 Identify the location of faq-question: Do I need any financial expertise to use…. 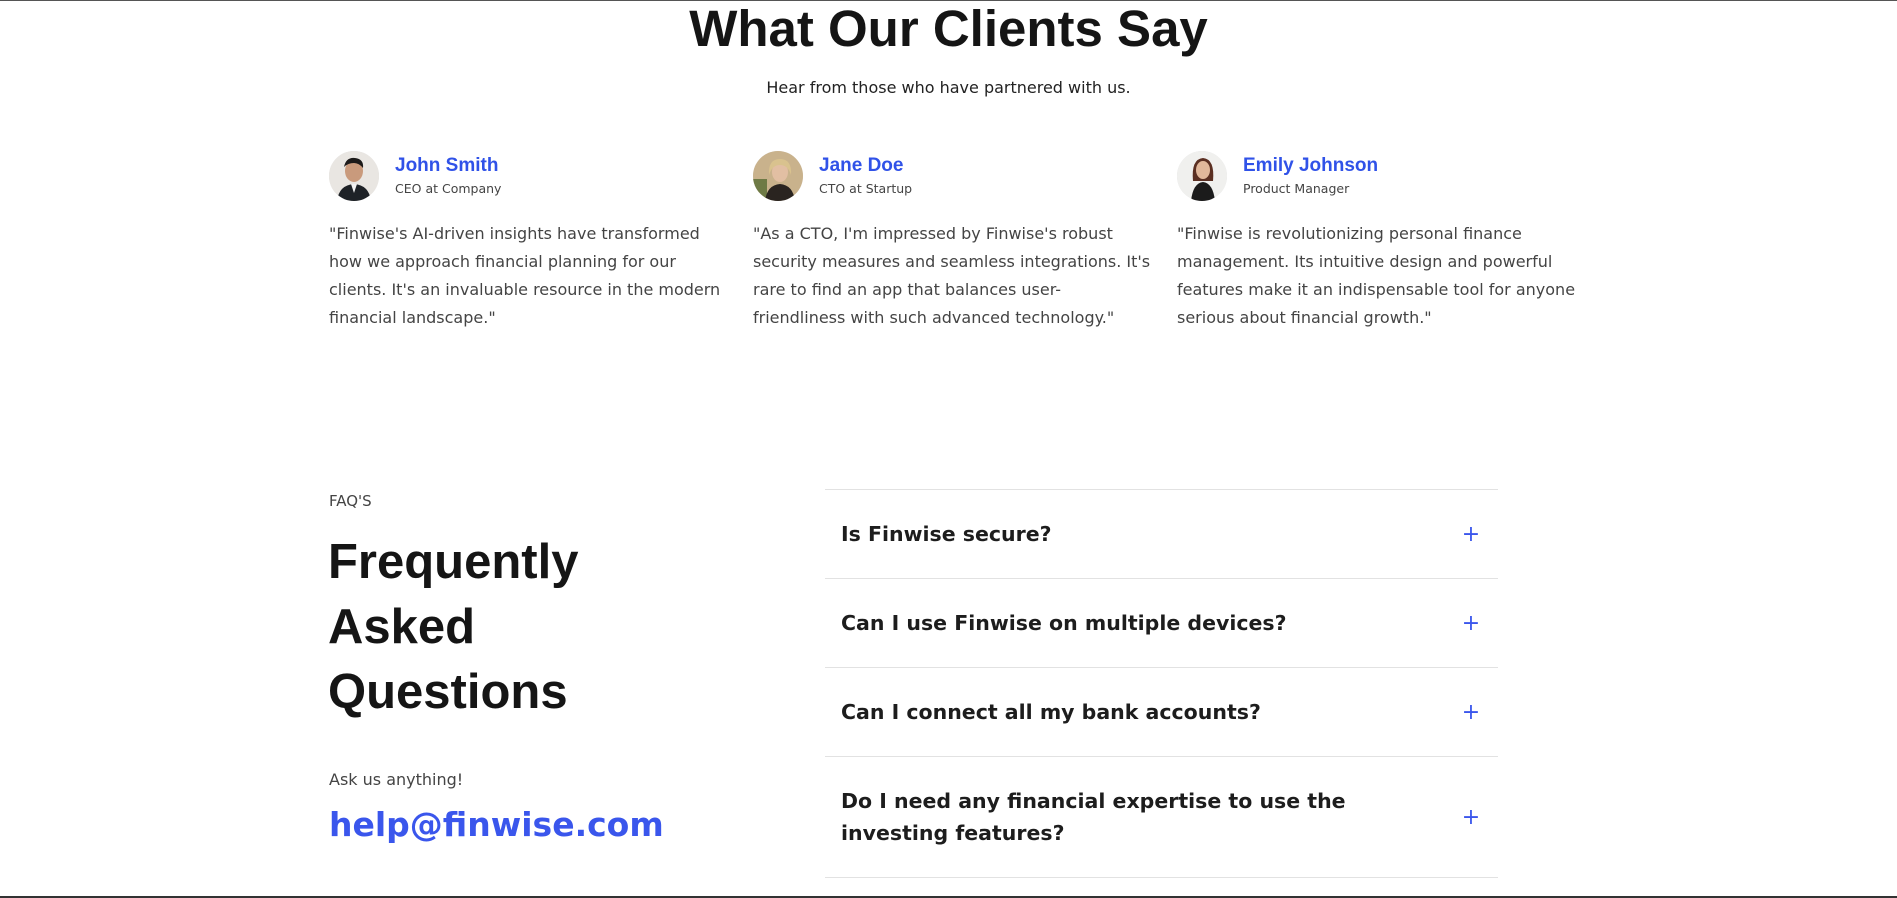
(1093, 817).